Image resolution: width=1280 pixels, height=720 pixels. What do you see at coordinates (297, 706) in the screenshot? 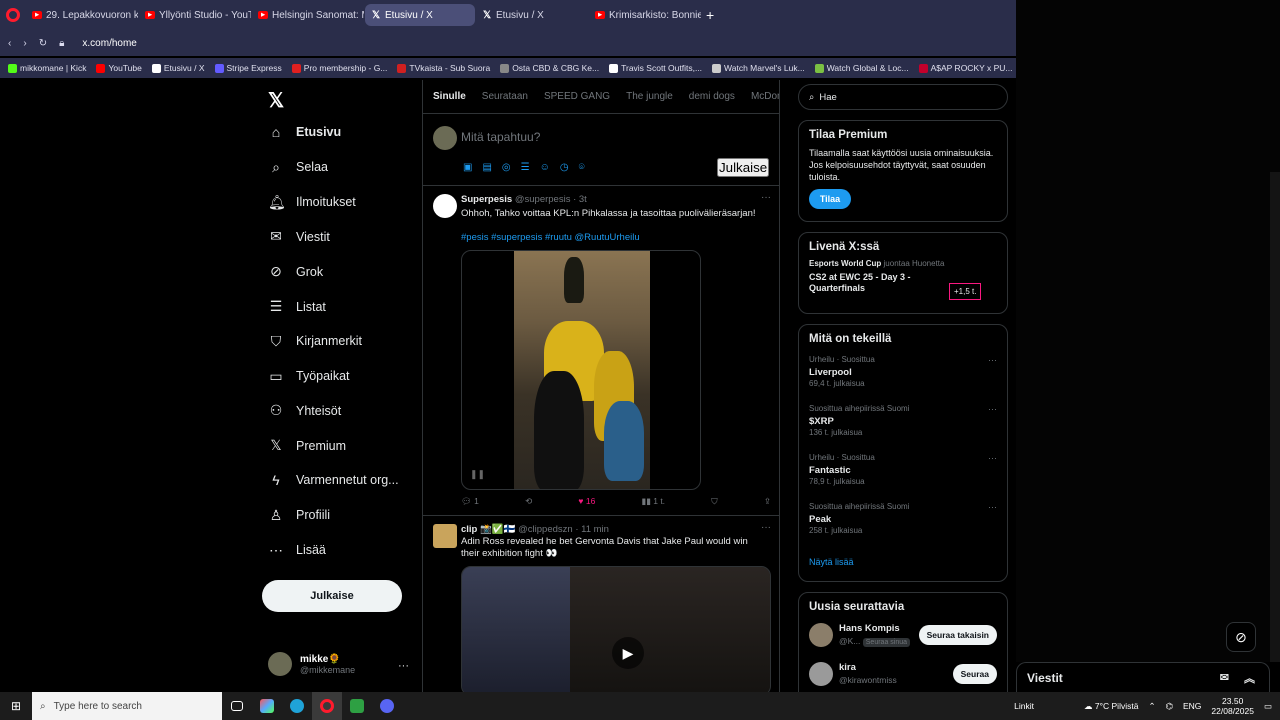
I see `edge-icon` at bounding box center [297, 706].